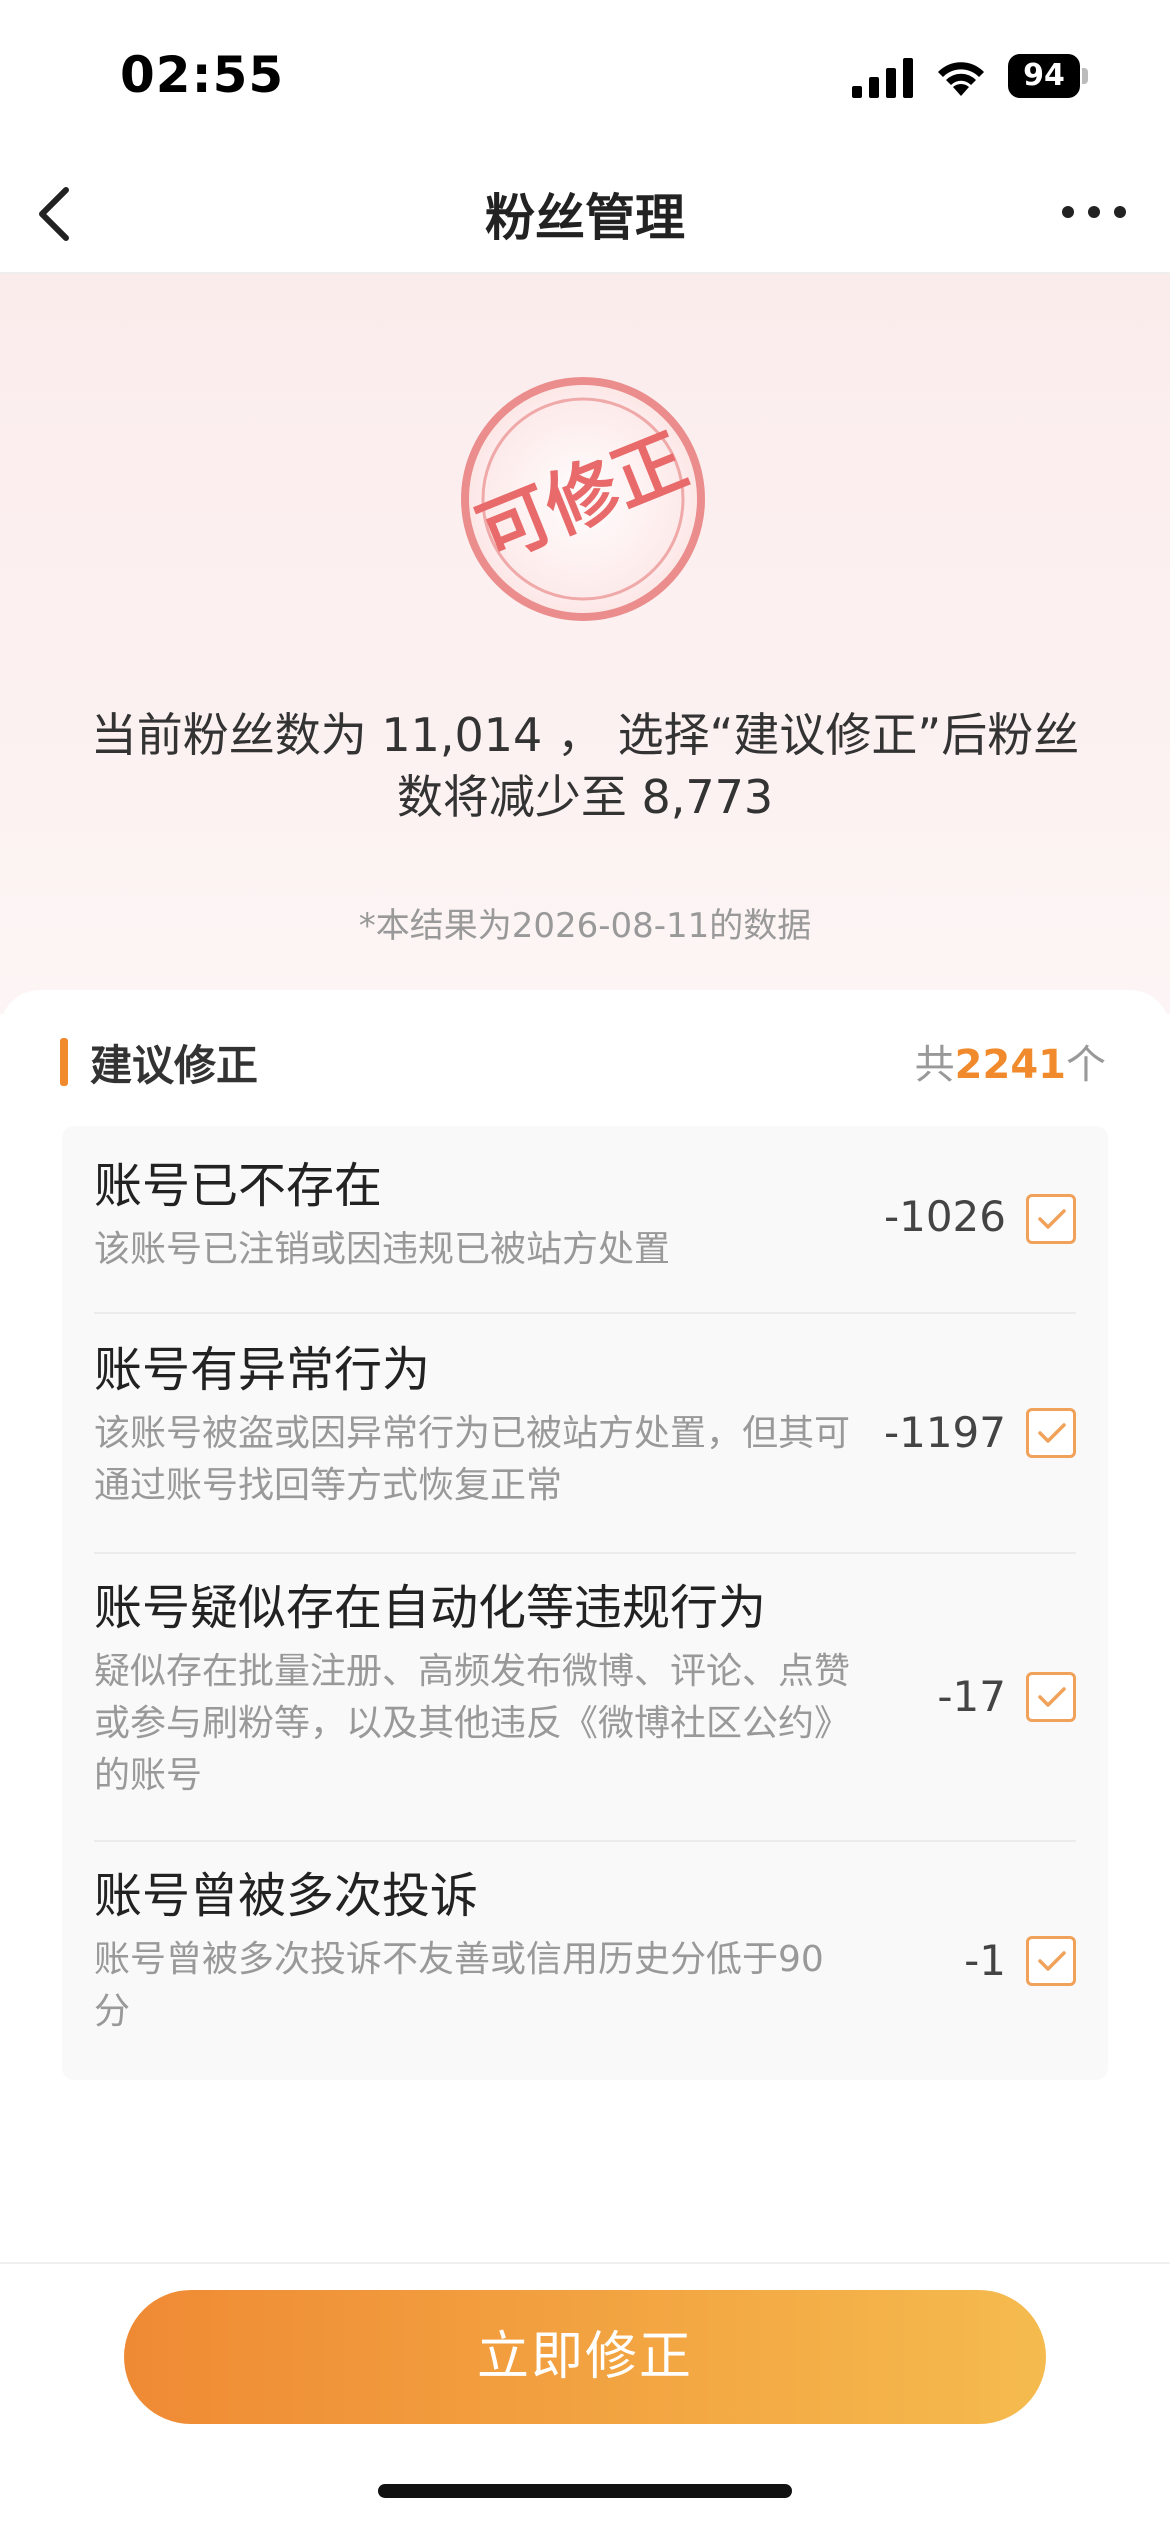 This screenshot has height=2532, width=1170. What do you see at coordinates (585, 2263) in the screenshot?
I see `footer-divider` at bounding box center [585, 2263].